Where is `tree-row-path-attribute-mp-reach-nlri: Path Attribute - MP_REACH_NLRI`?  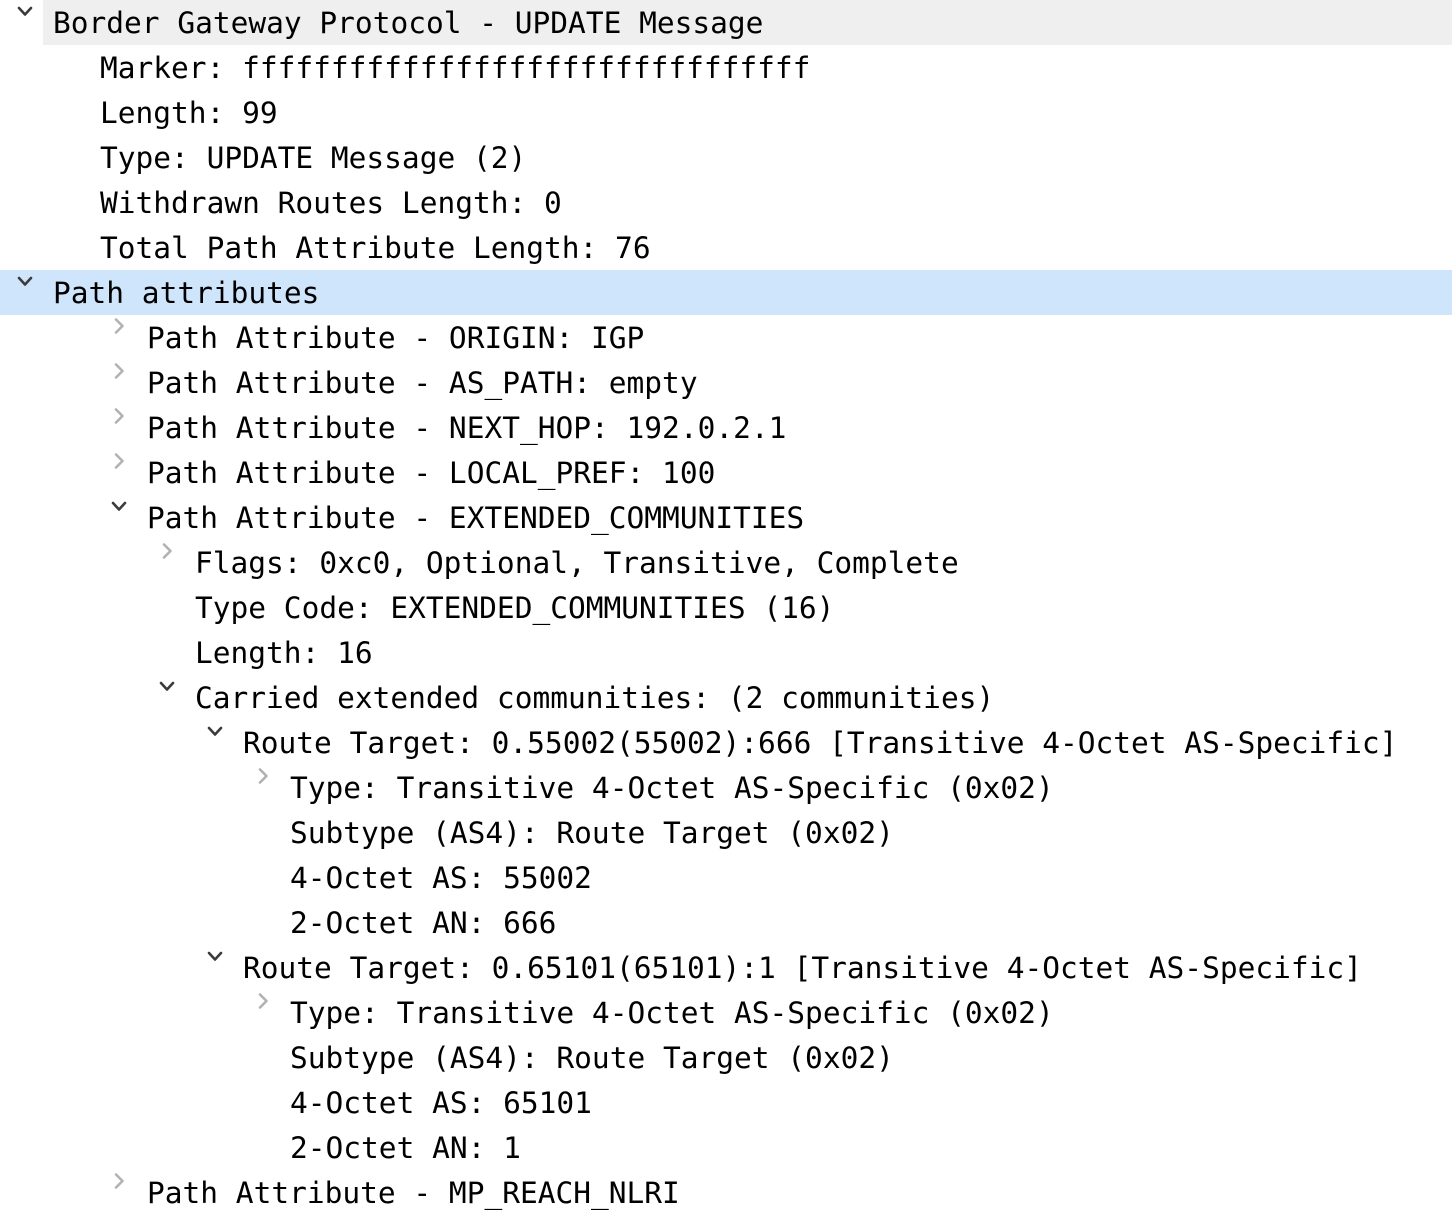 tree-row-path-attribute-mp-reach-nlri: Path Attribute - MP_REACH_NLRI is located at coordinates (726, 1192).